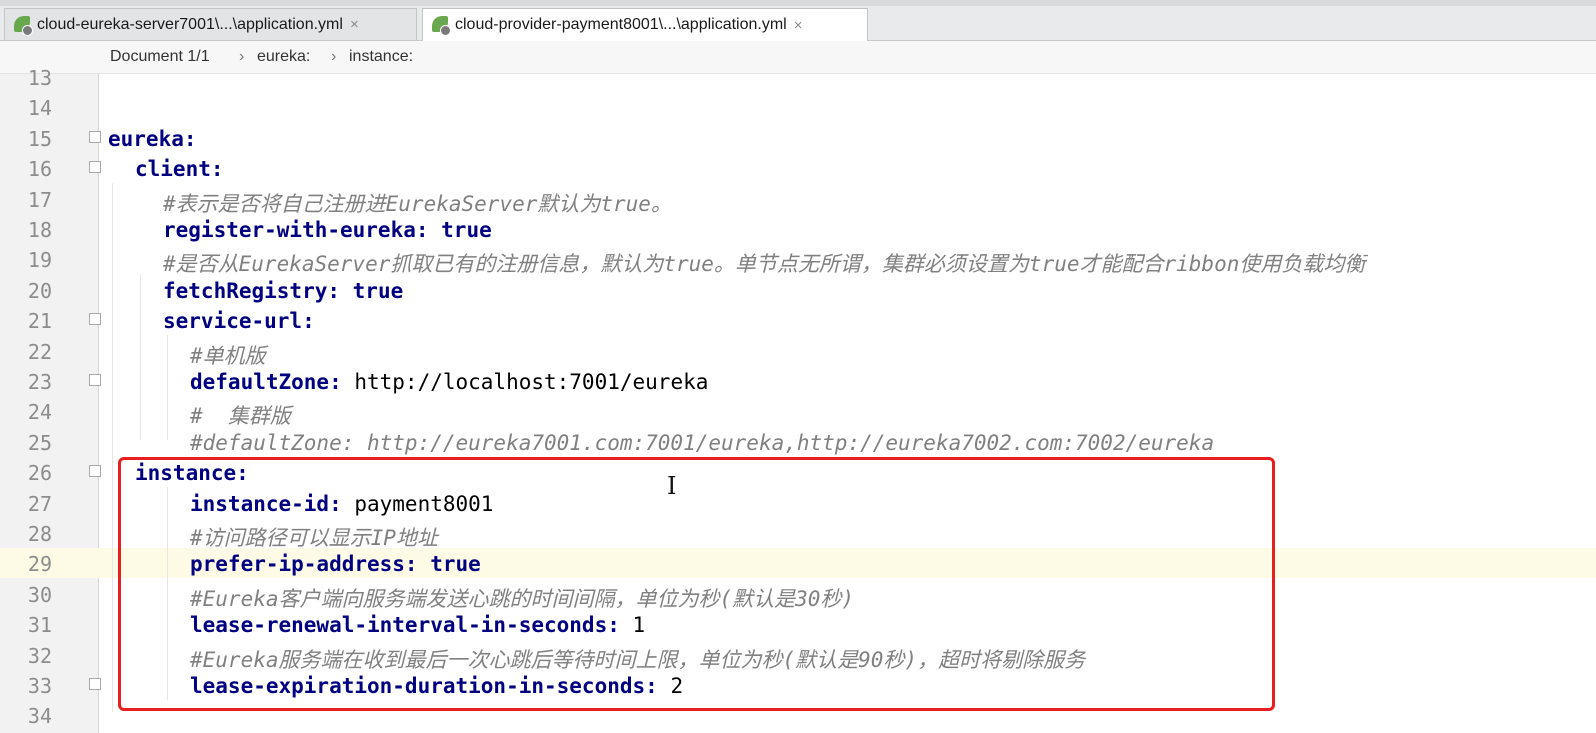 The width and height of the screenshot is (1596, 733). Describe the element at coordinates (39, 78) in the screenshot. I see `line-number: 13` at that location.